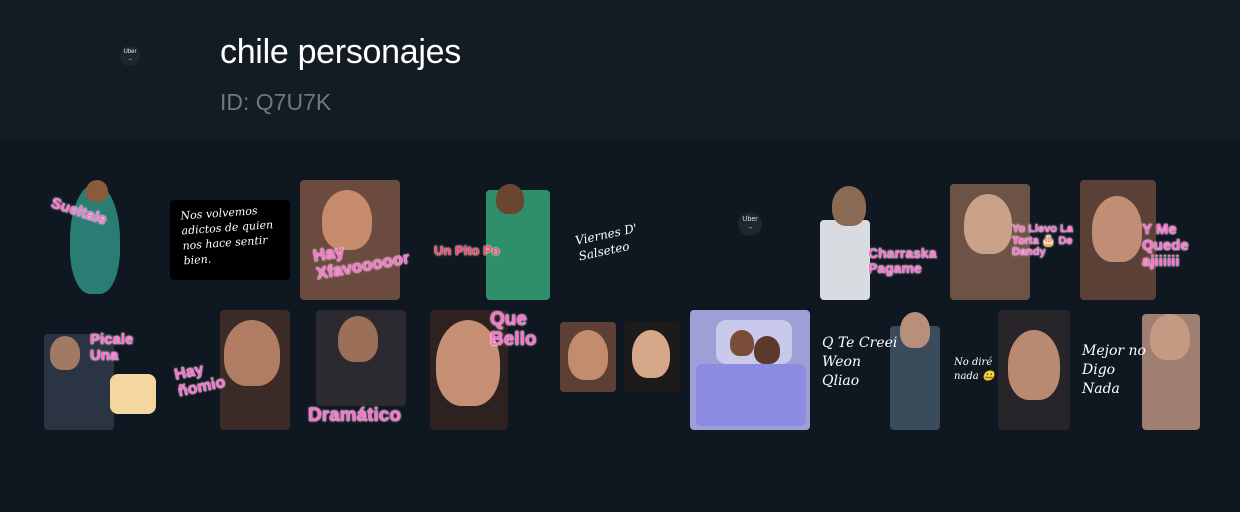  I want to click on sticker-viernes: Viernes D' Salseteo, so click(620, 240).